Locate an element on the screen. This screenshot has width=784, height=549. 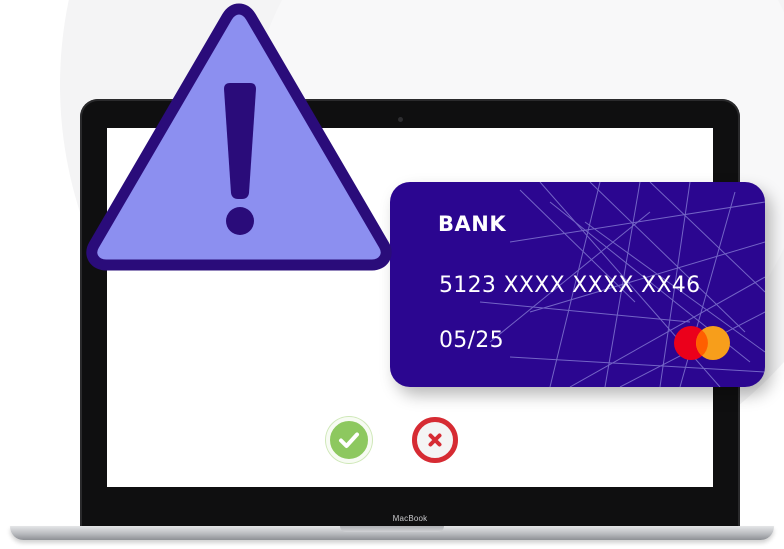
decline-button is located at coordinates (435, 440).